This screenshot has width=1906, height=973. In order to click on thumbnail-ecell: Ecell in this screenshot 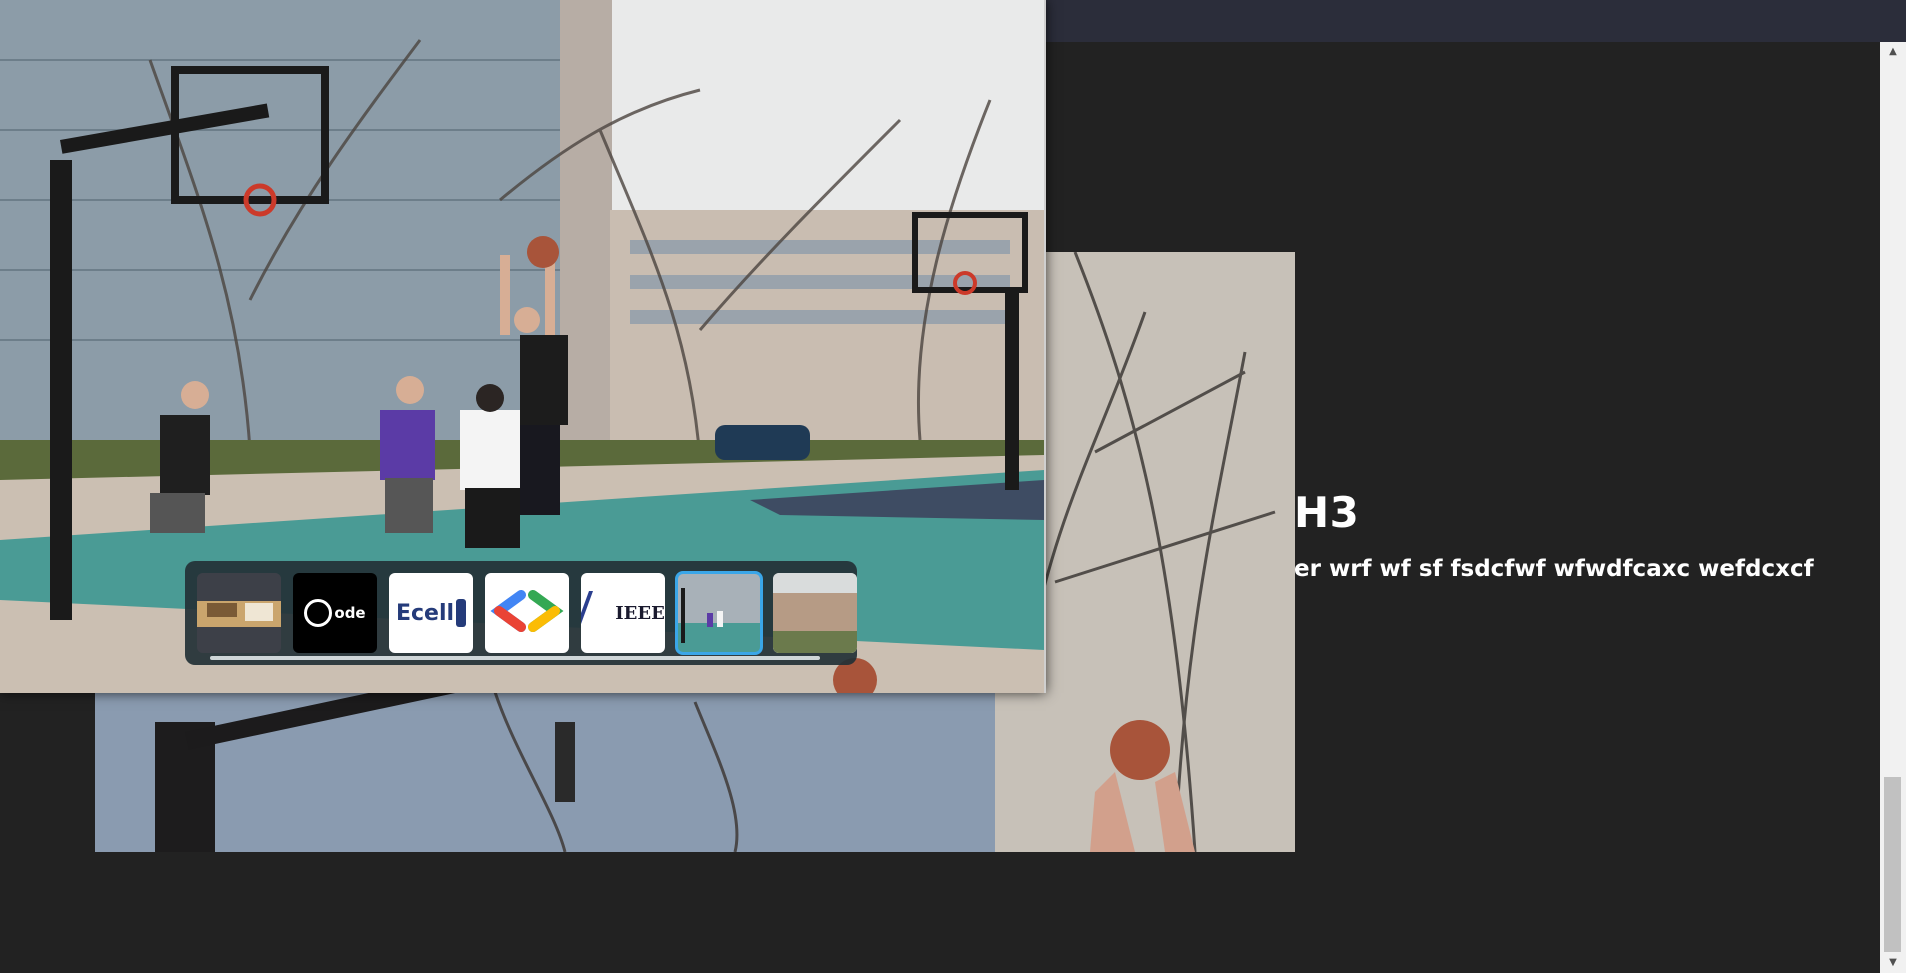, I will do `click(431, 613)`.